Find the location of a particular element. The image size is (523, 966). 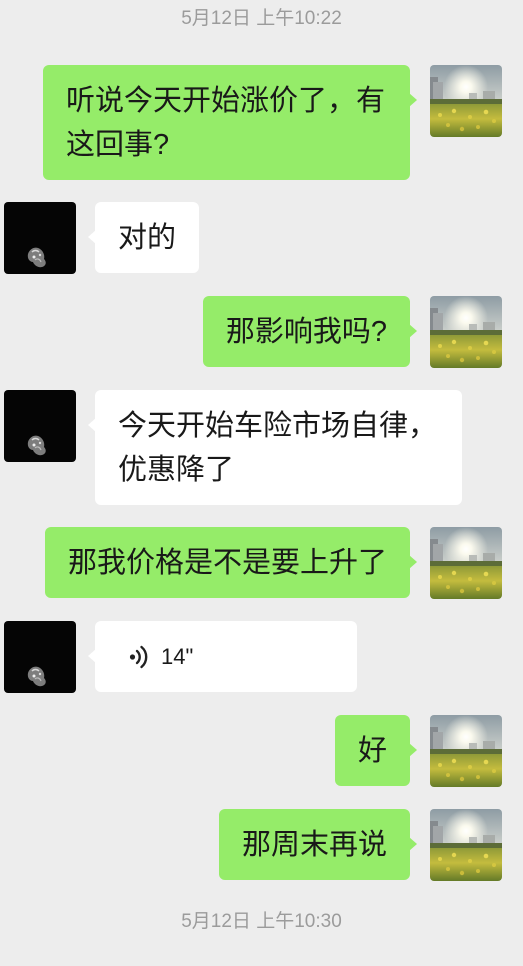

sent-message-bubble: 那我价格是不是要上升了 is located at coordinates (231, 562).